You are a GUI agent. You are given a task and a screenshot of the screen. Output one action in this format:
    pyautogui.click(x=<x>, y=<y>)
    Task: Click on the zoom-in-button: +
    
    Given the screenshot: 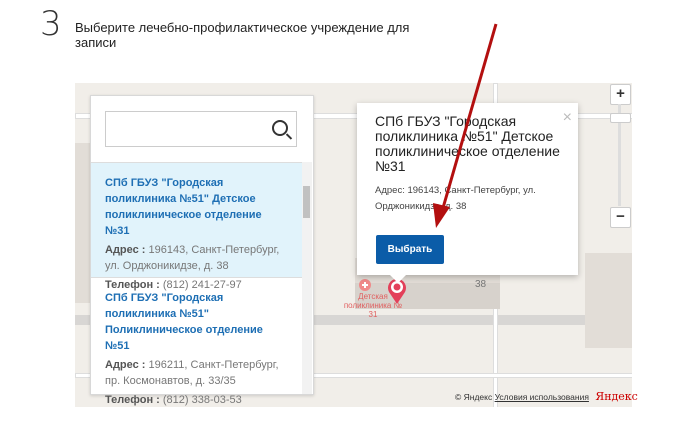 What is the action you would take?
    pyautogui.click(x=620, y=94)
    